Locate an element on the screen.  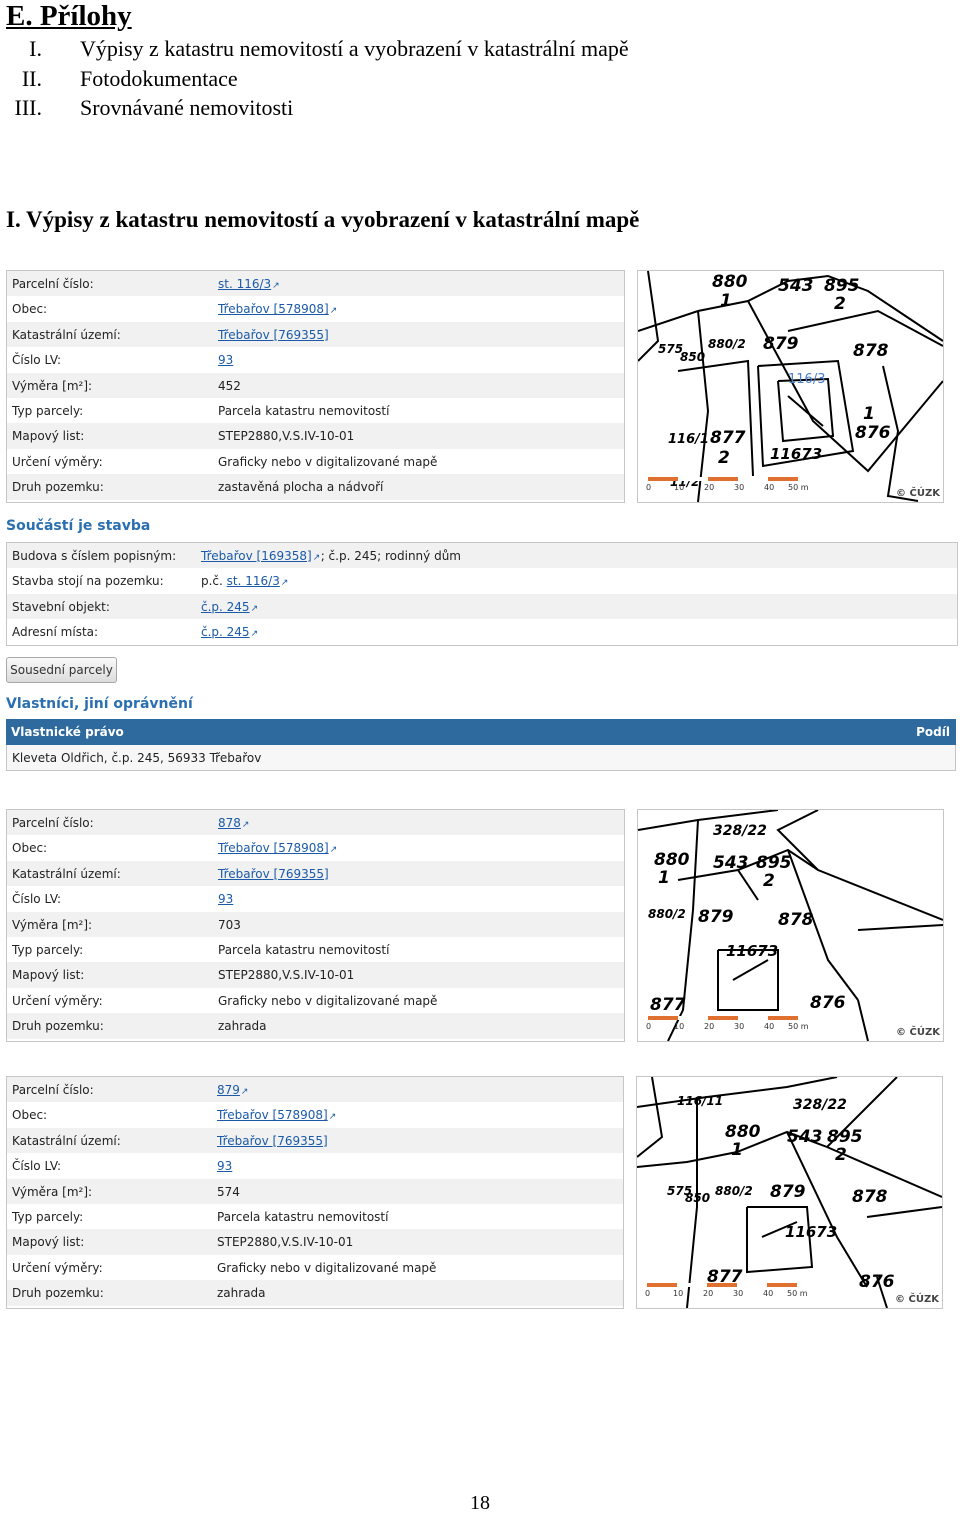
map-label: 116/1 is located at coordinates (688, 439).